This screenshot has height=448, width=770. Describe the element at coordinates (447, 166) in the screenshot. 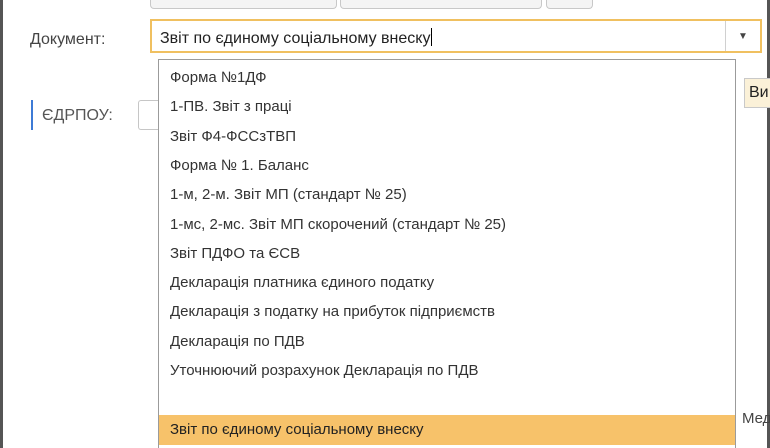

I see `dropdown-item: Форма № 1. Баланс` at that location.